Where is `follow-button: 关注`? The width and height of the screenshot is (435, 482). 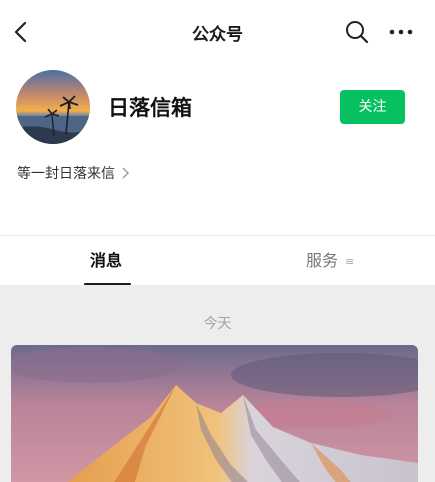
follow-button: 关注 is located at coordinates (372, 107).